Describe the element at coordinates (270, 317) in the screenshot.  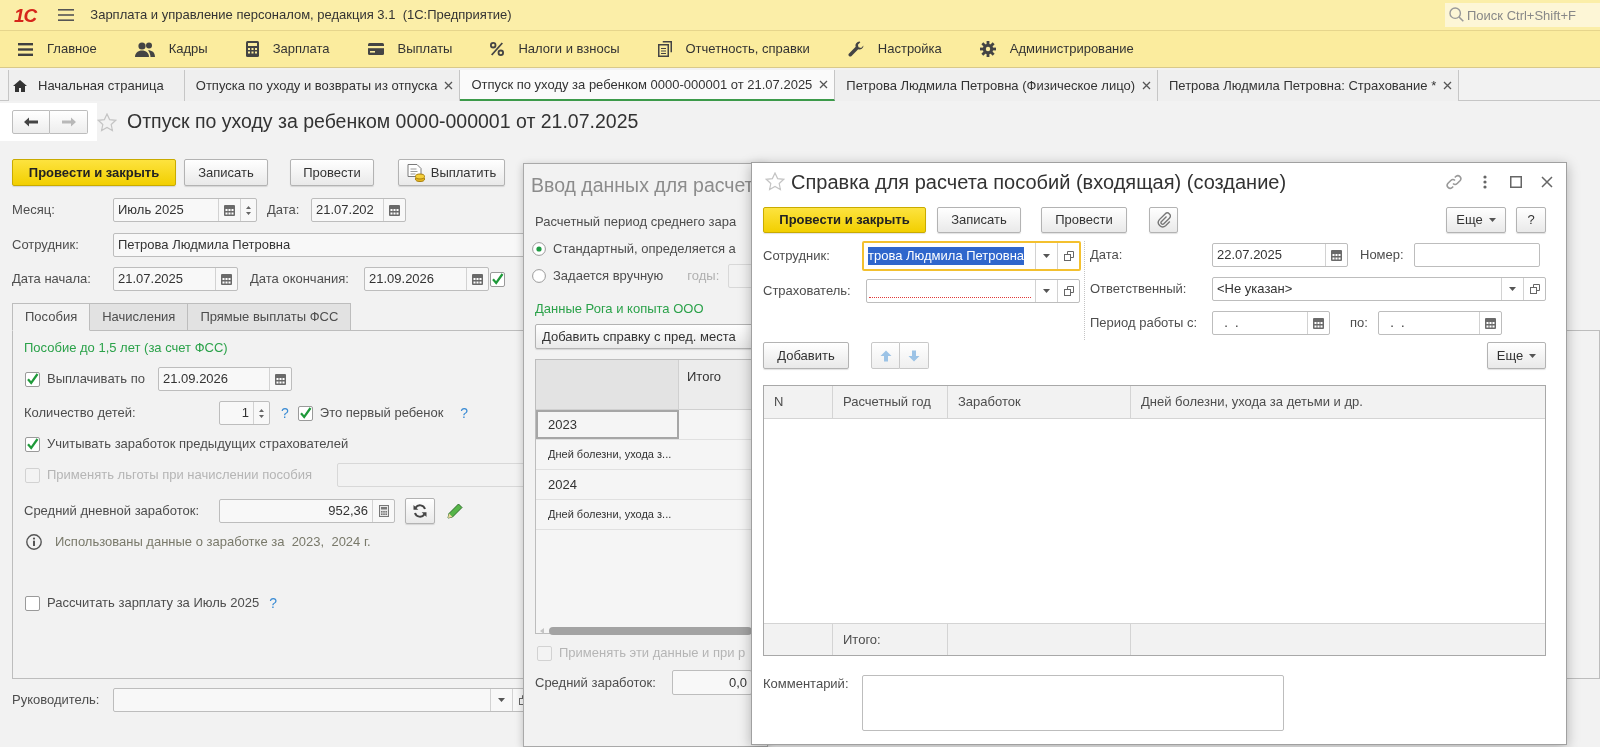
I see `tab: Прямые выплаты ФСС` at that location.